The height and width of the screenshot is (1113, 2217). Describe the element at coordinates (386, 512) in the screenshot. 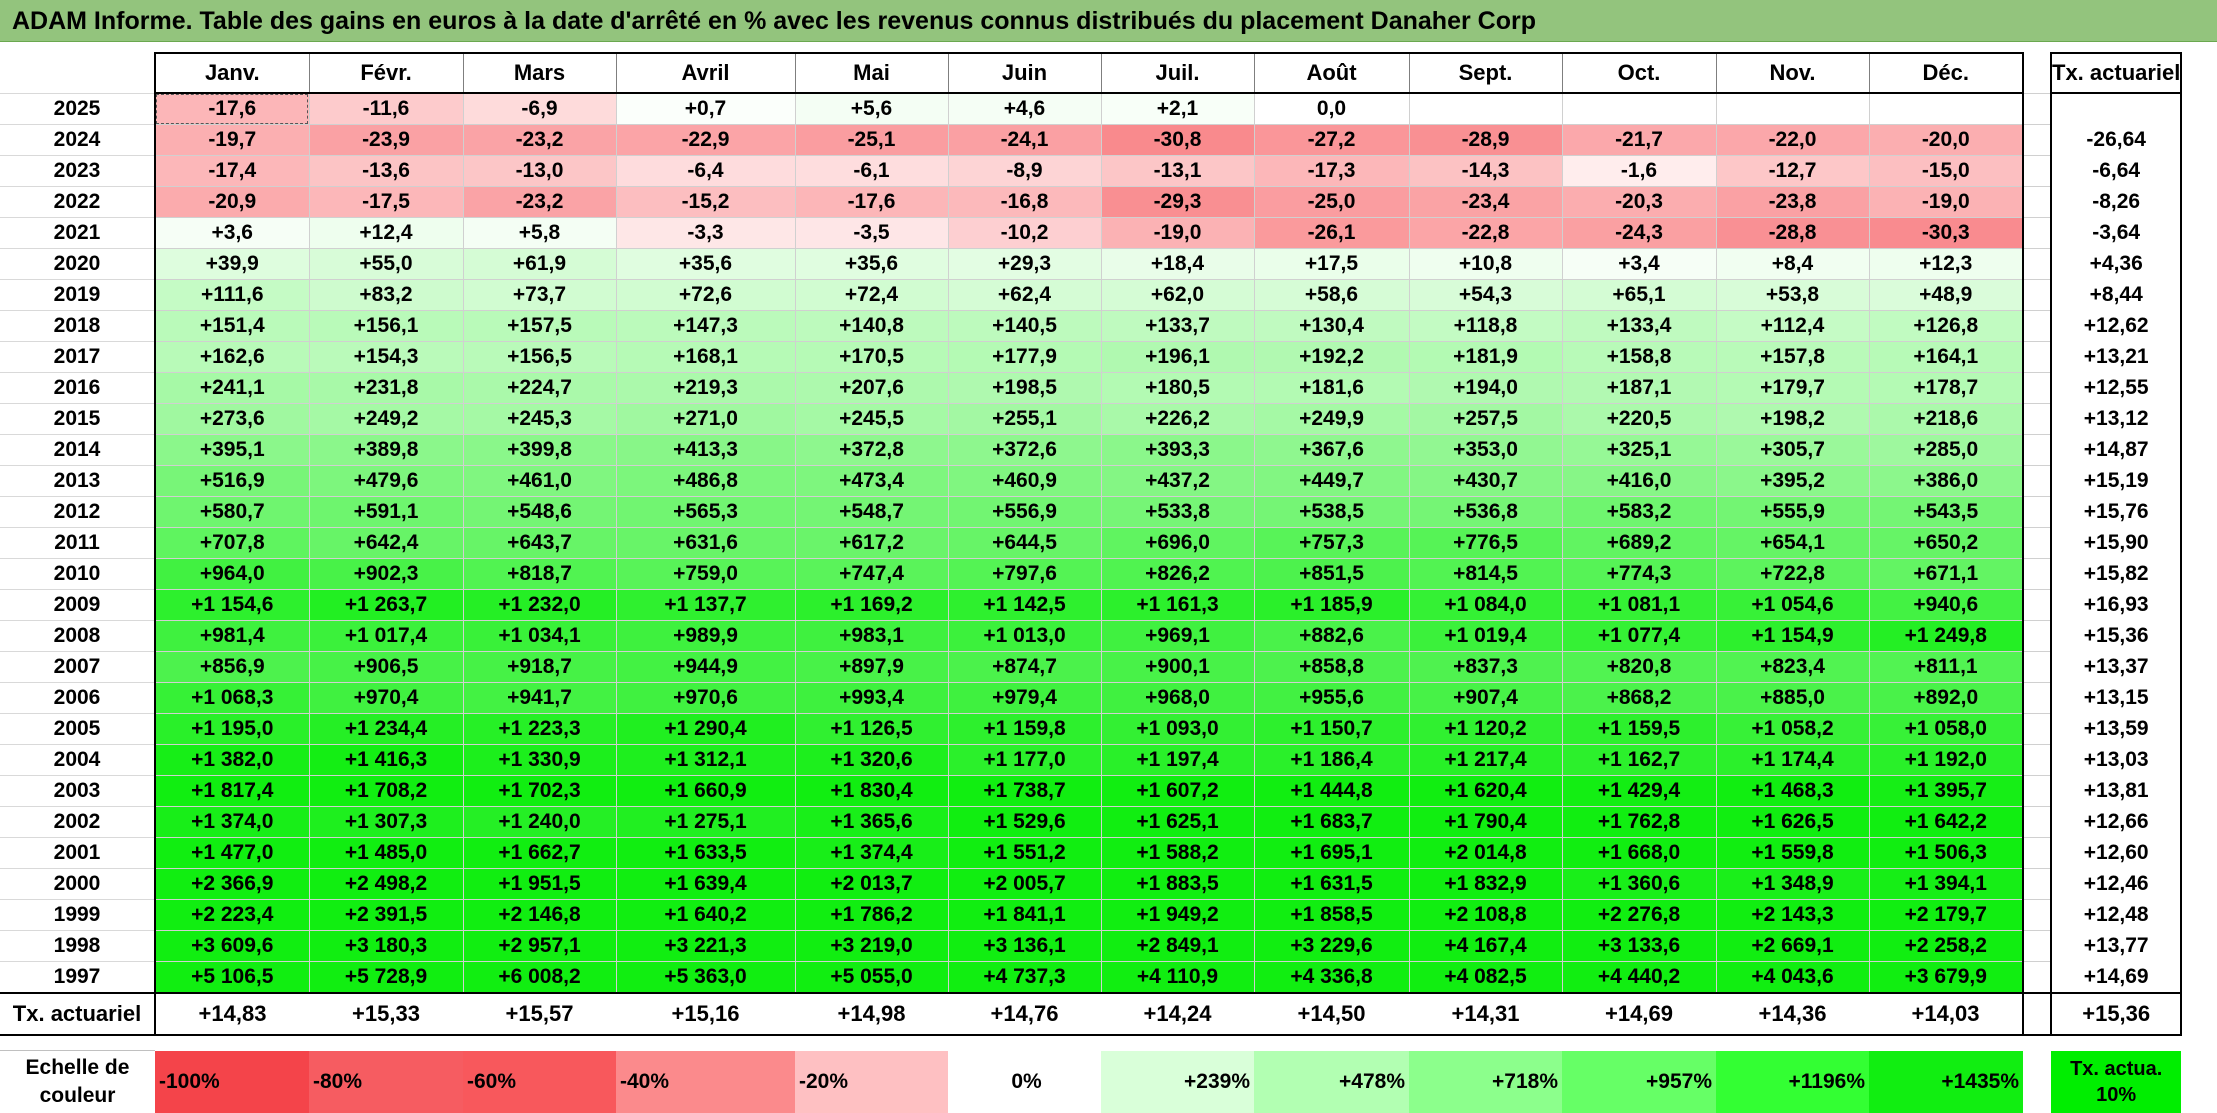

I see `value-cell: +591,1` at that location.